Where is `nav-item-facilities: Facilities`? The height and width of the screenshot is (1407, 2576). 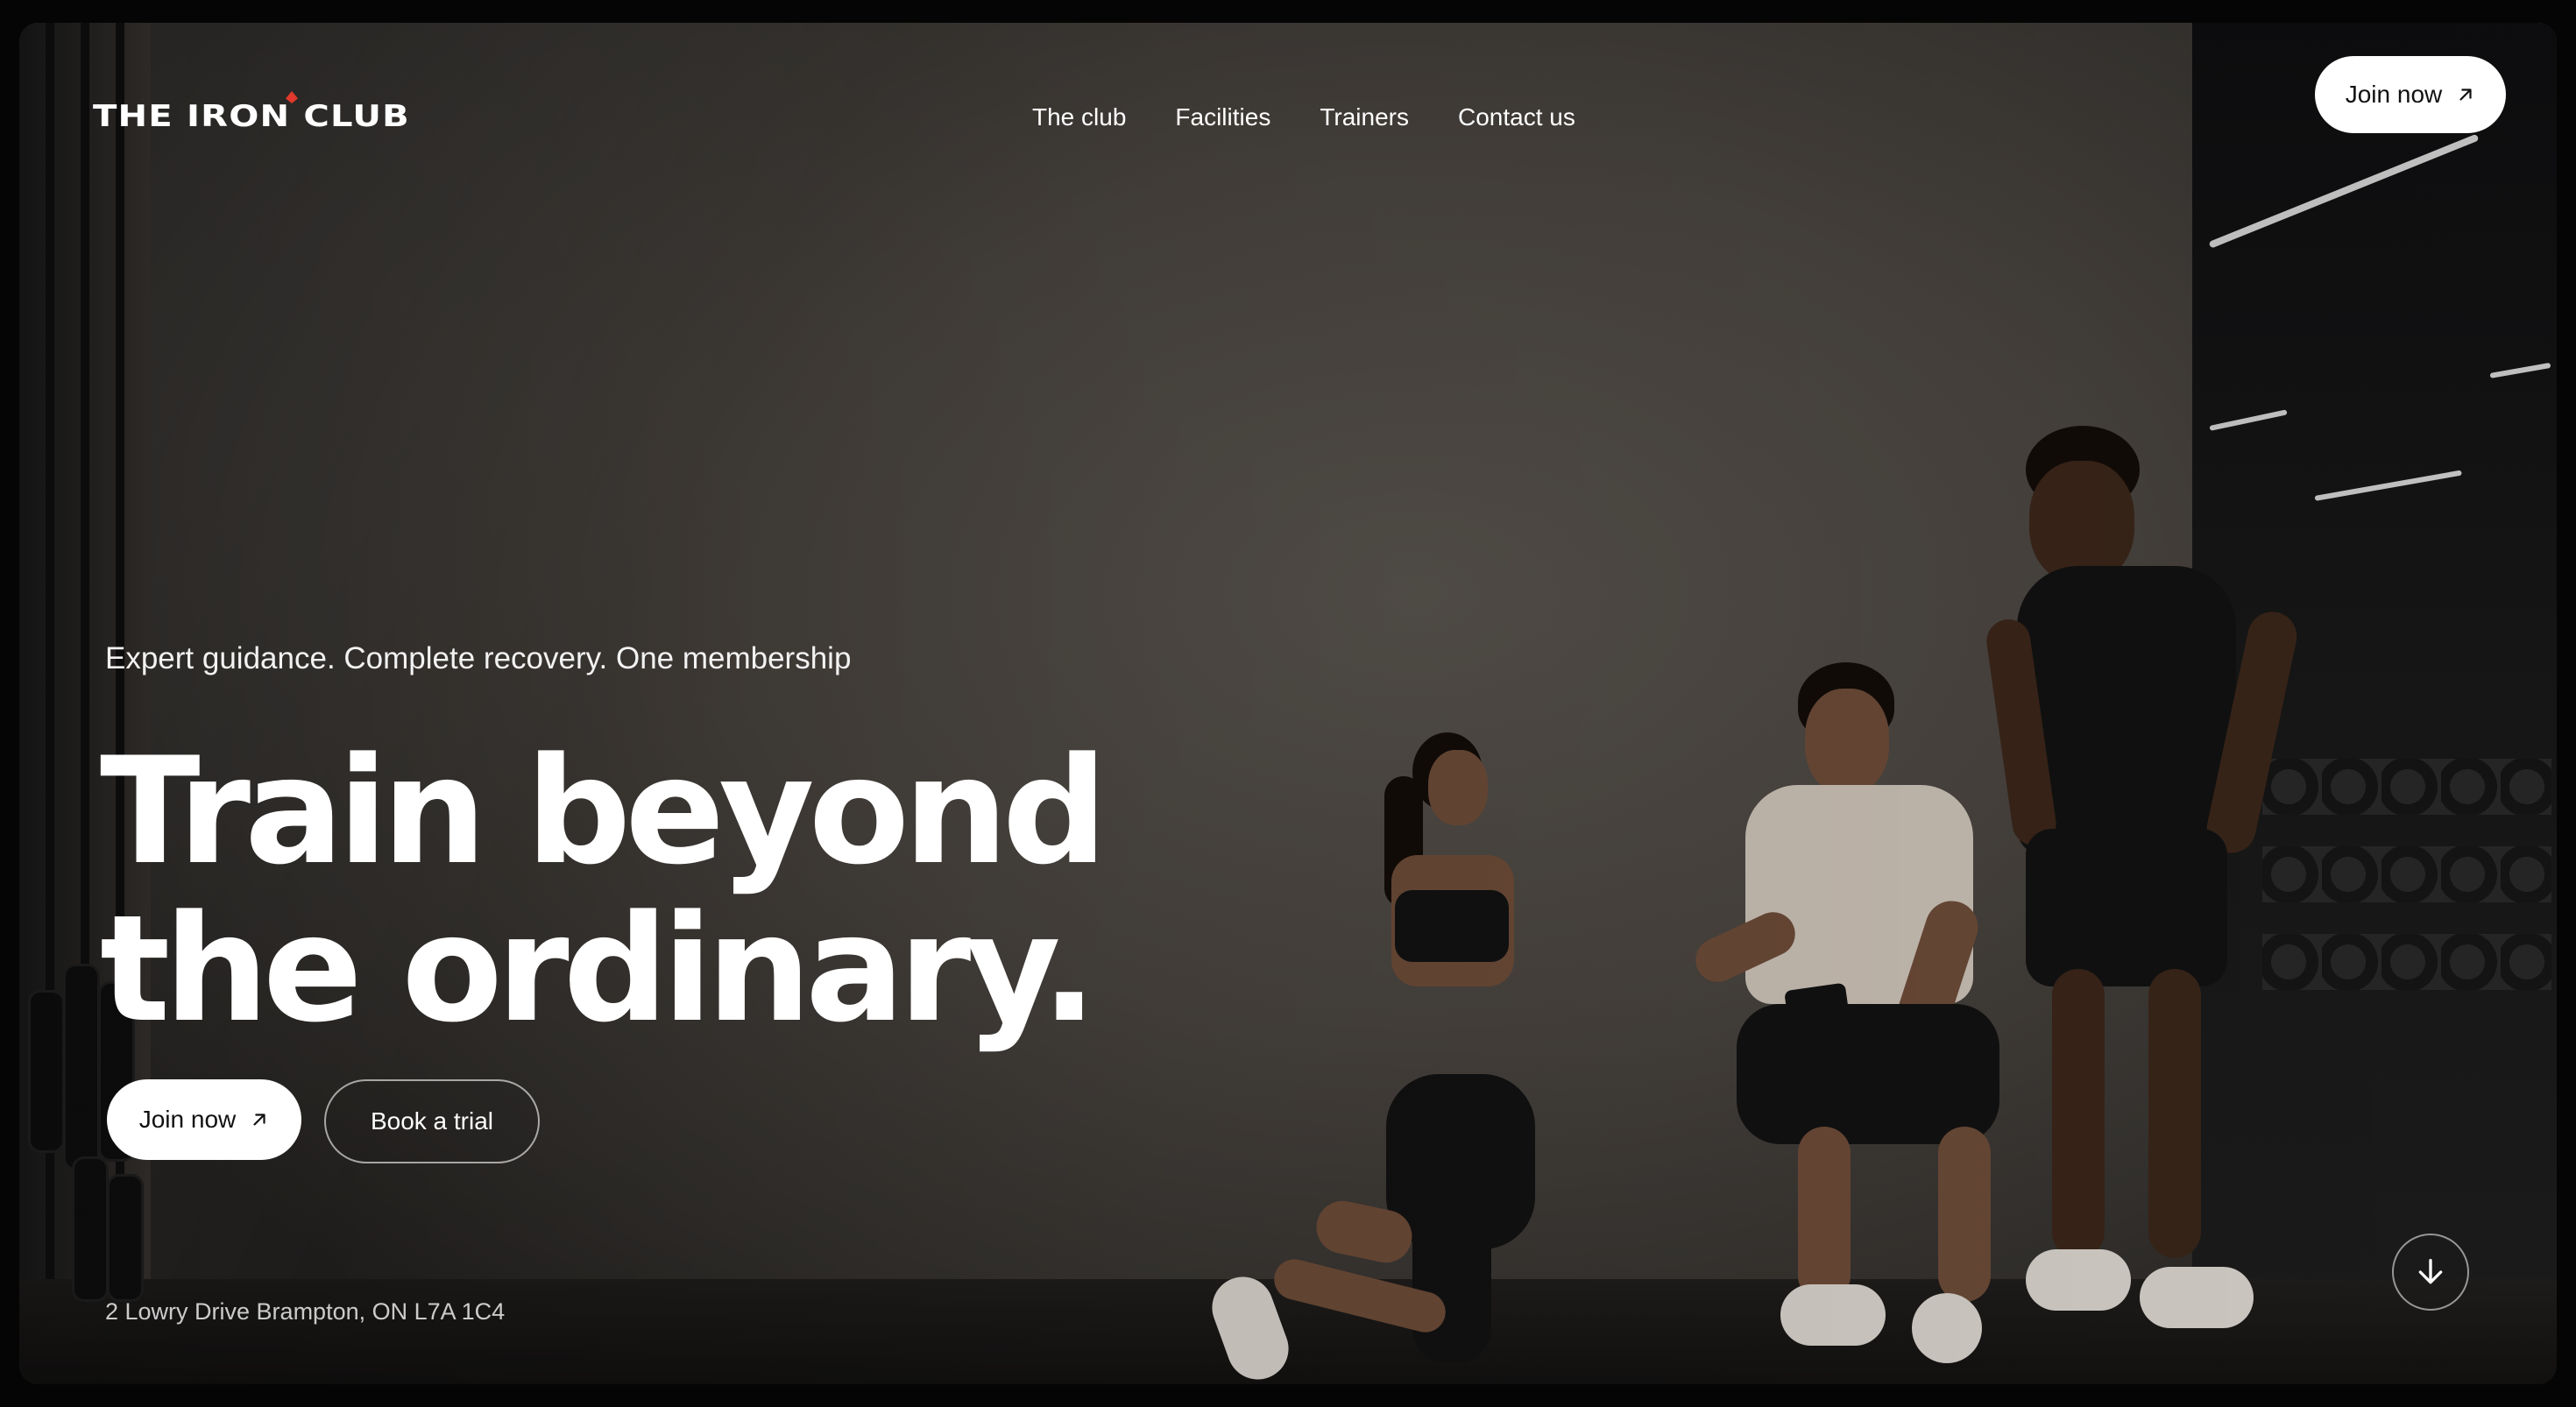
nav-item-facilities: Facilities is located at coordinates (1222, 117).